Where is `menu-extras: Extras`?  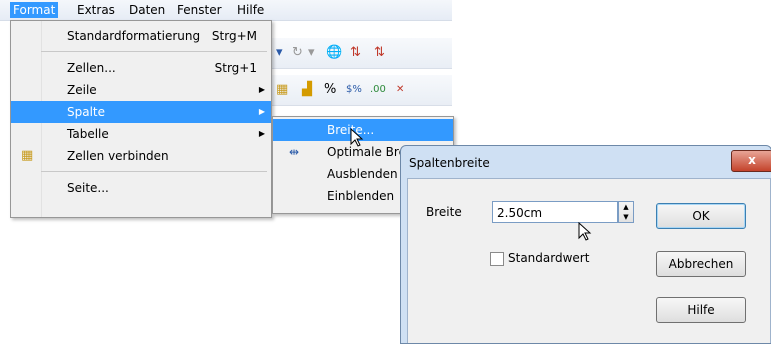 menu-extras: Extras is located at coordinates (96, 10).